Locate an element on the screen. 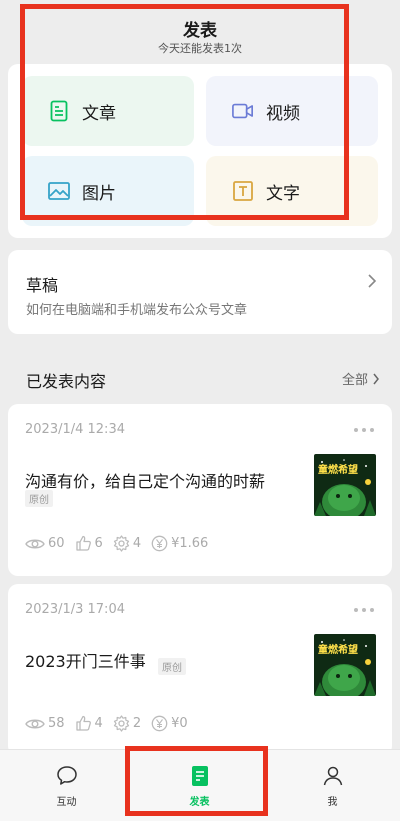  shares-stat: 4 is located at coordinates (127, 543).